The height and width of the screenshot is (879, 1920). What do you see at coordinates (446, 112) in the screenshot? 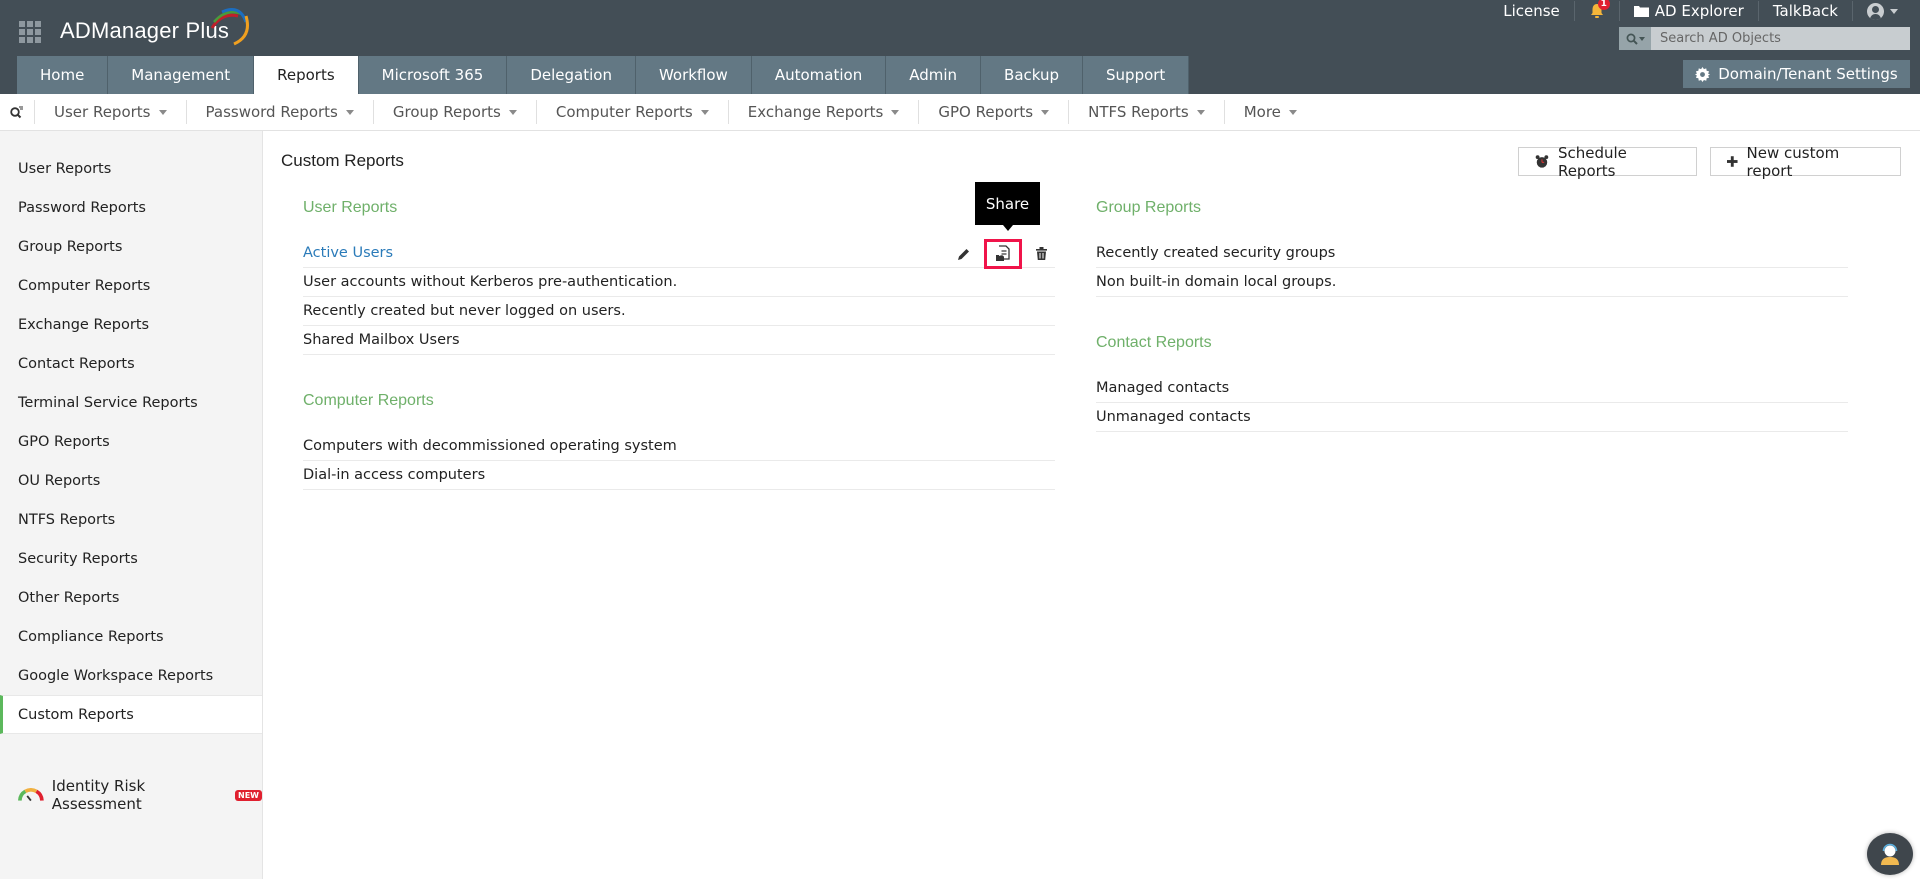
I see `subnav-label: Group Reports` at bounding box center [446, 112].